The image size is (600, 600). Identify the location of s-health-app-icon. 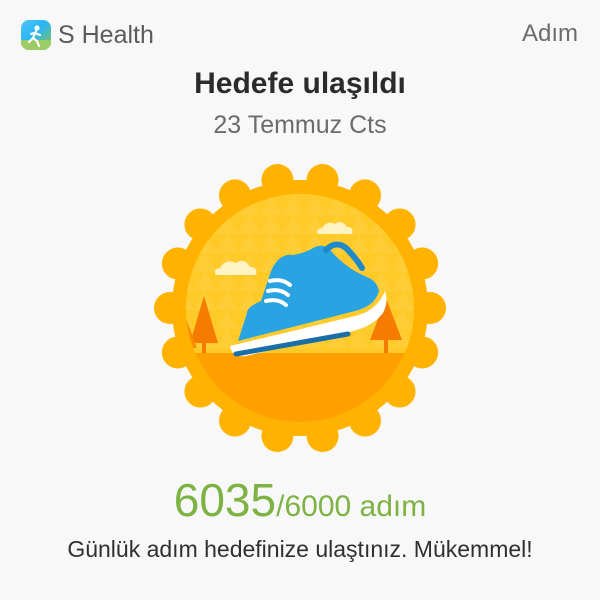
(36, 35).